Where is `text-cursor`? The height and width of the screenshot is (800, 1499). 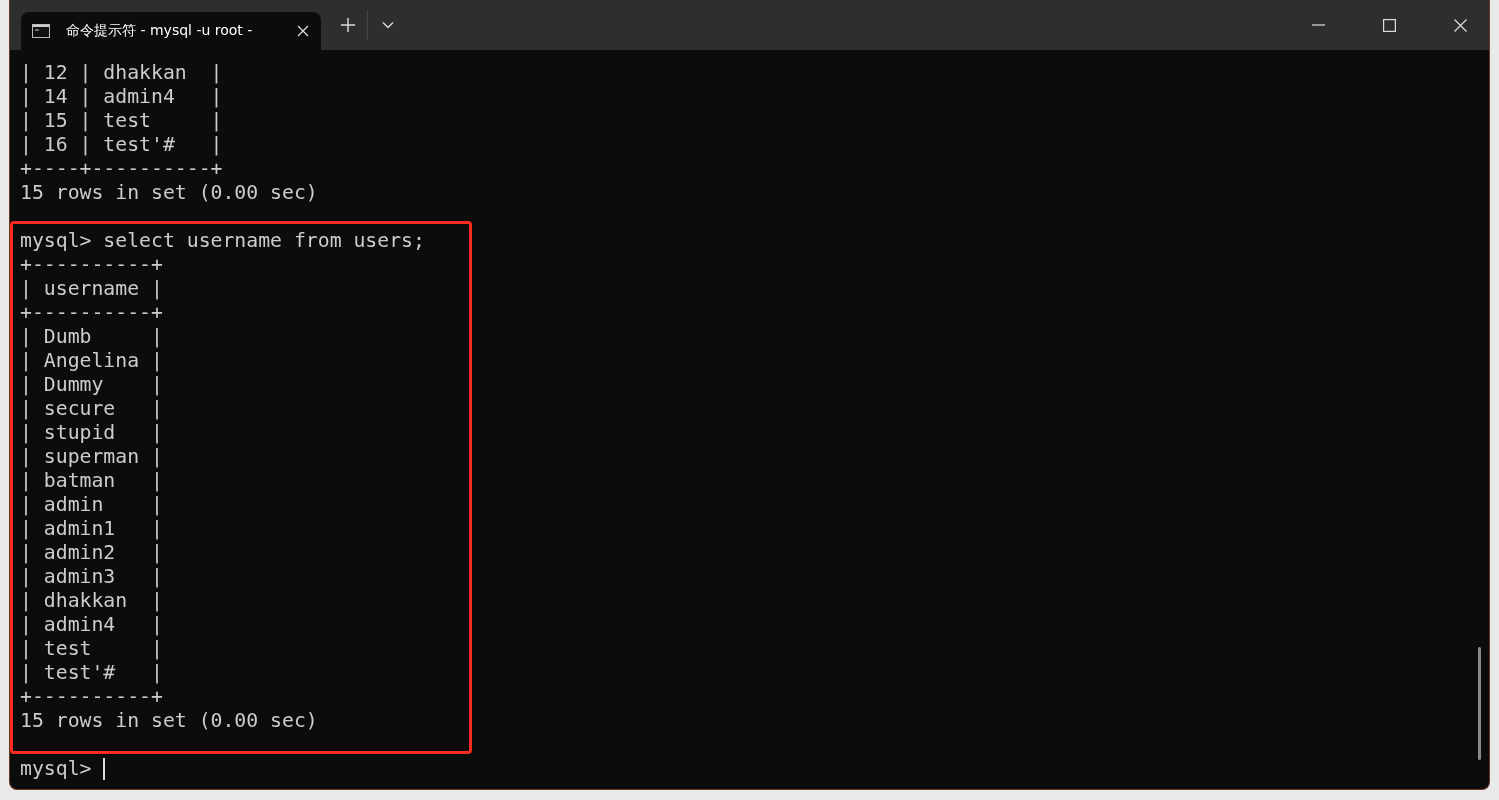
text-cursor is located at coordinates (104, 769).